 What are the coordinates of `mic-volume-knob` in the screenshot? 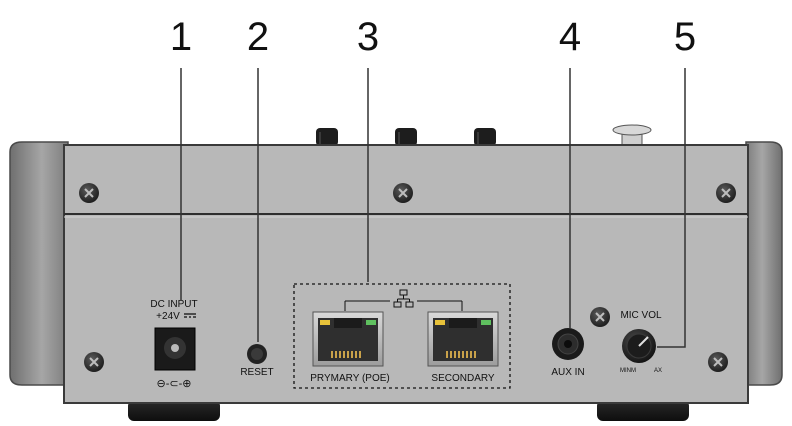 It's located at (639, 346).